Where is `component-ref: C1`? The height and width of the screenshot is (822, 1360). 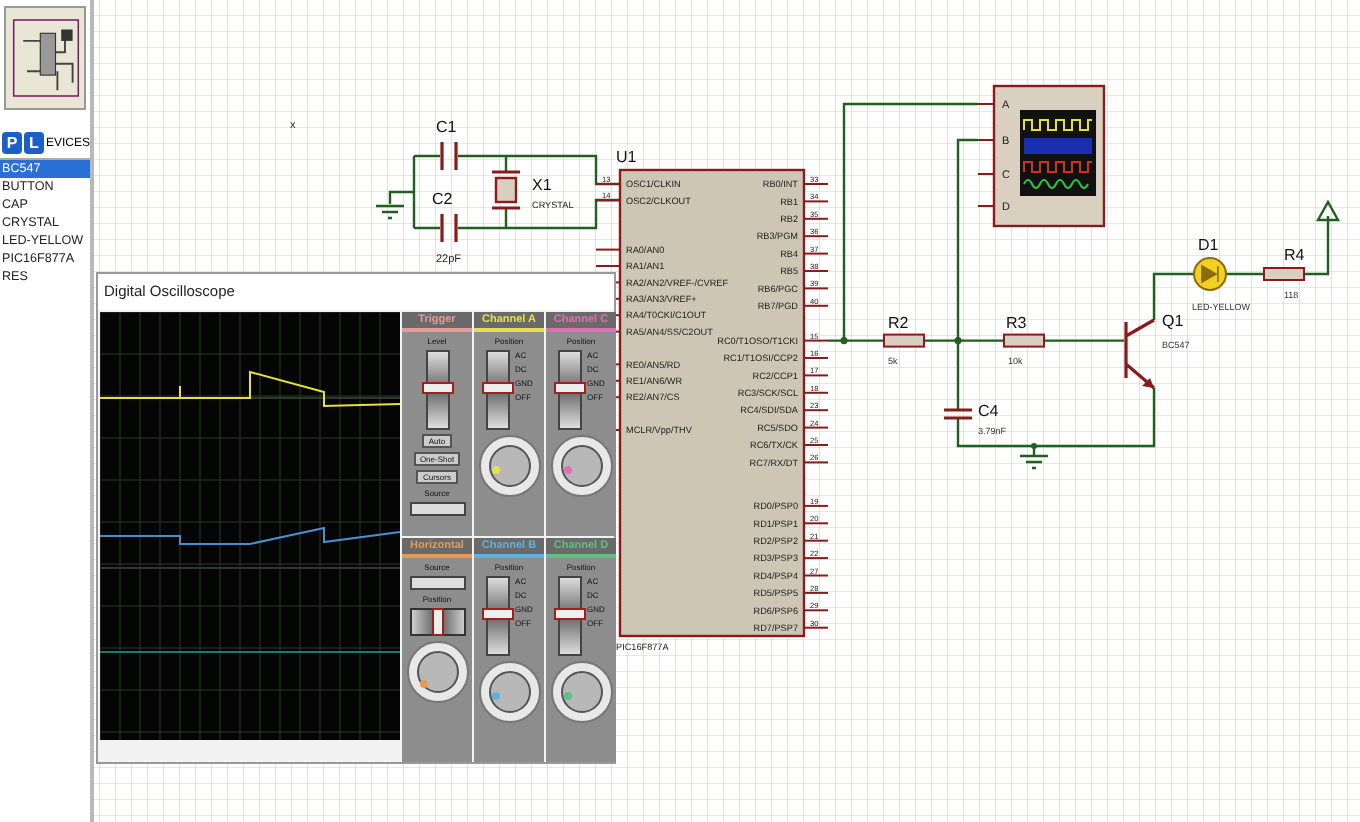
component-ref: C1 is located at coordinates (446, 127).